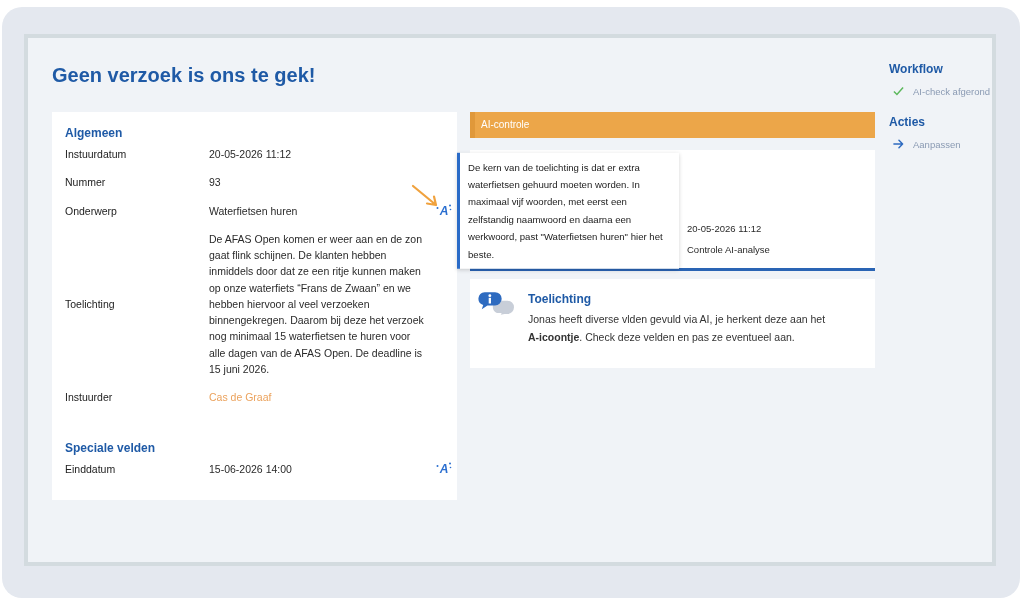  Describe the element at coordinates (215, 183) in the screenshot. I see `field-value: 93` at that location.